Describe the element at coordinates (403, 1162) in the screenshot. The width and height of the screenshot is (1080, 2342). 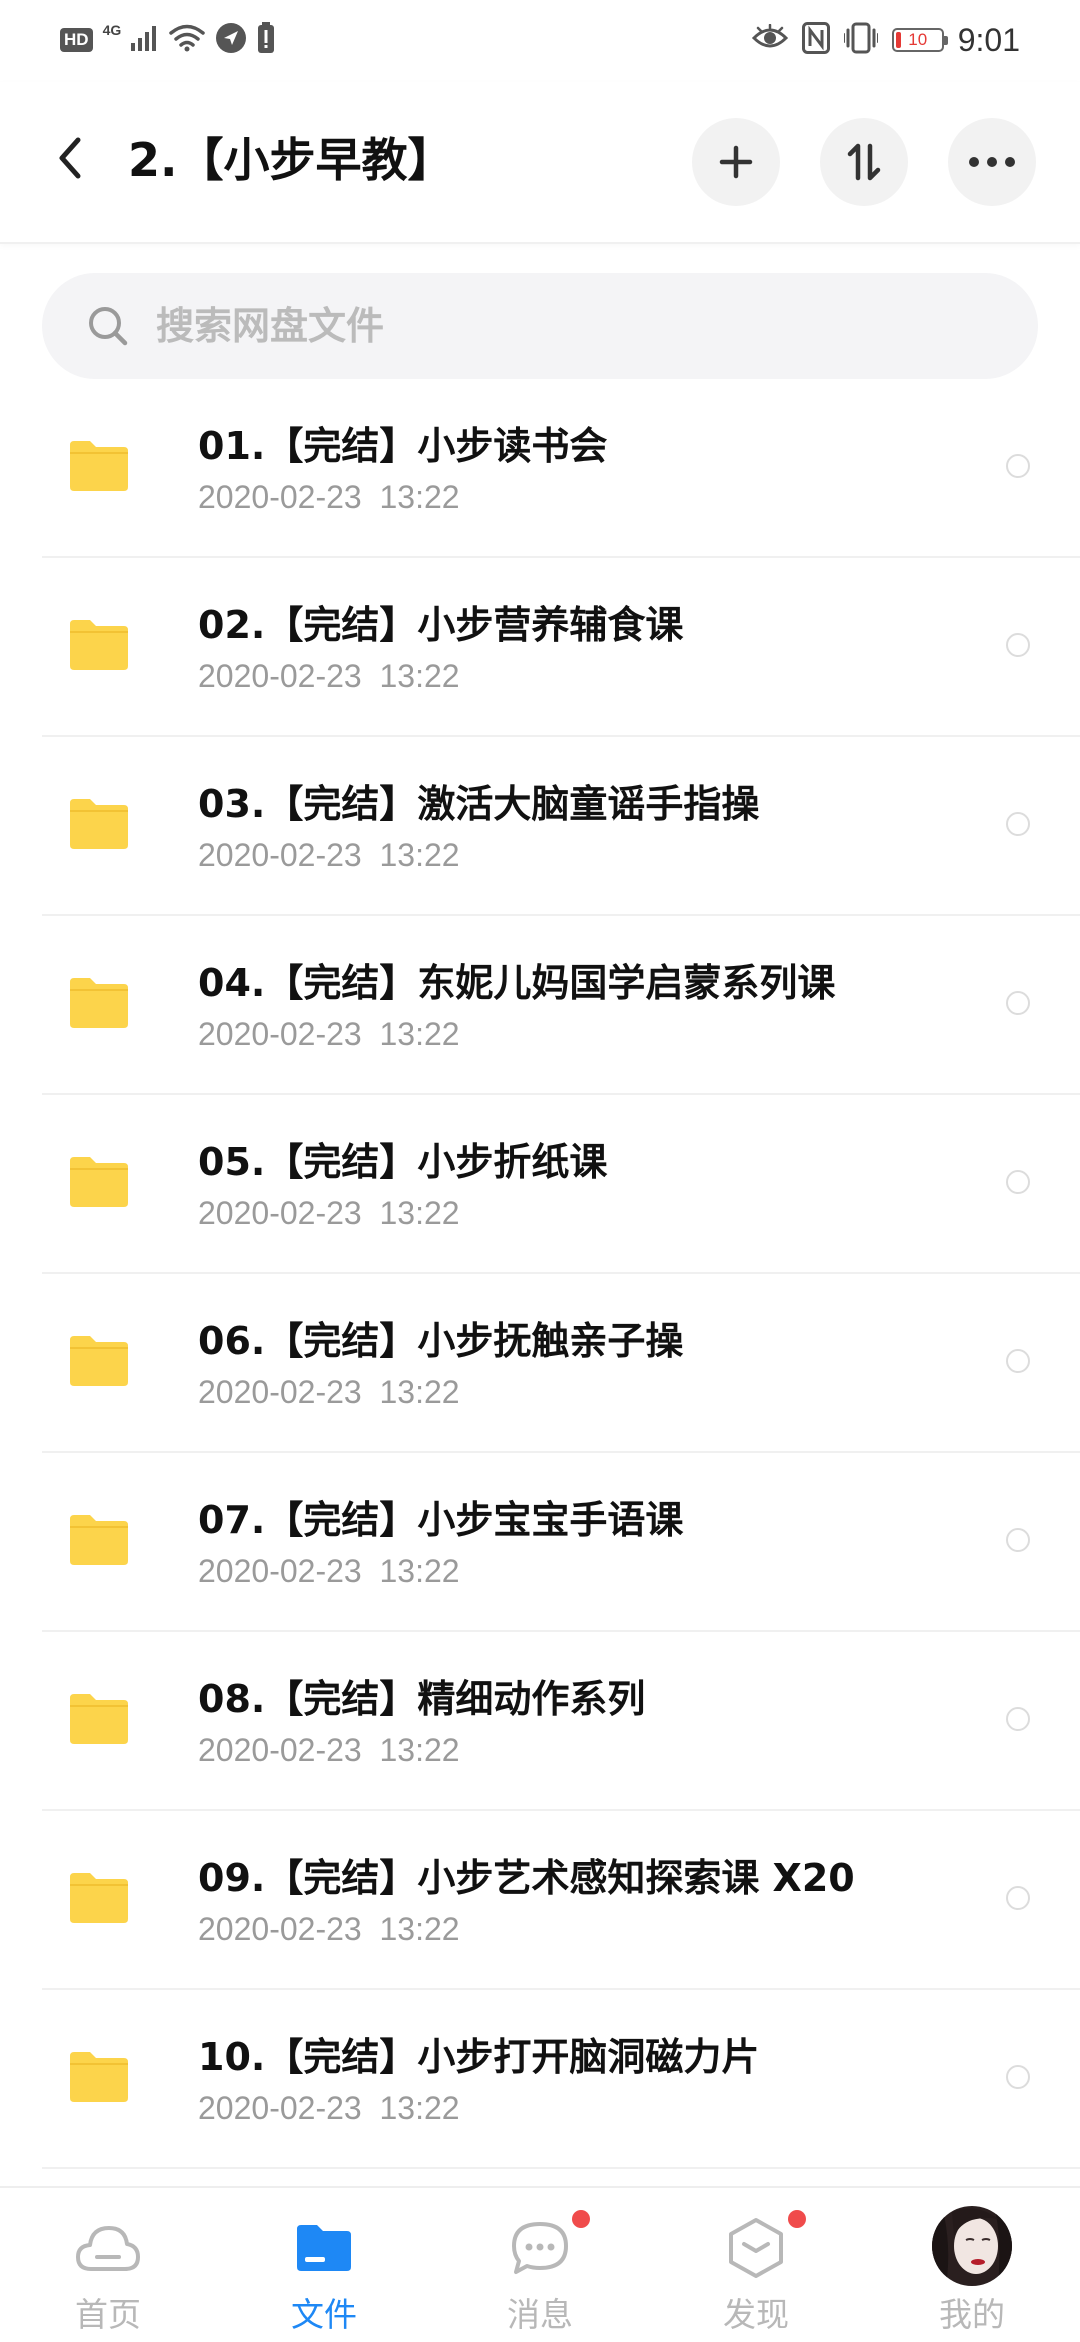
I see `file-name: 05.【完结】小步折纸课` at that location.